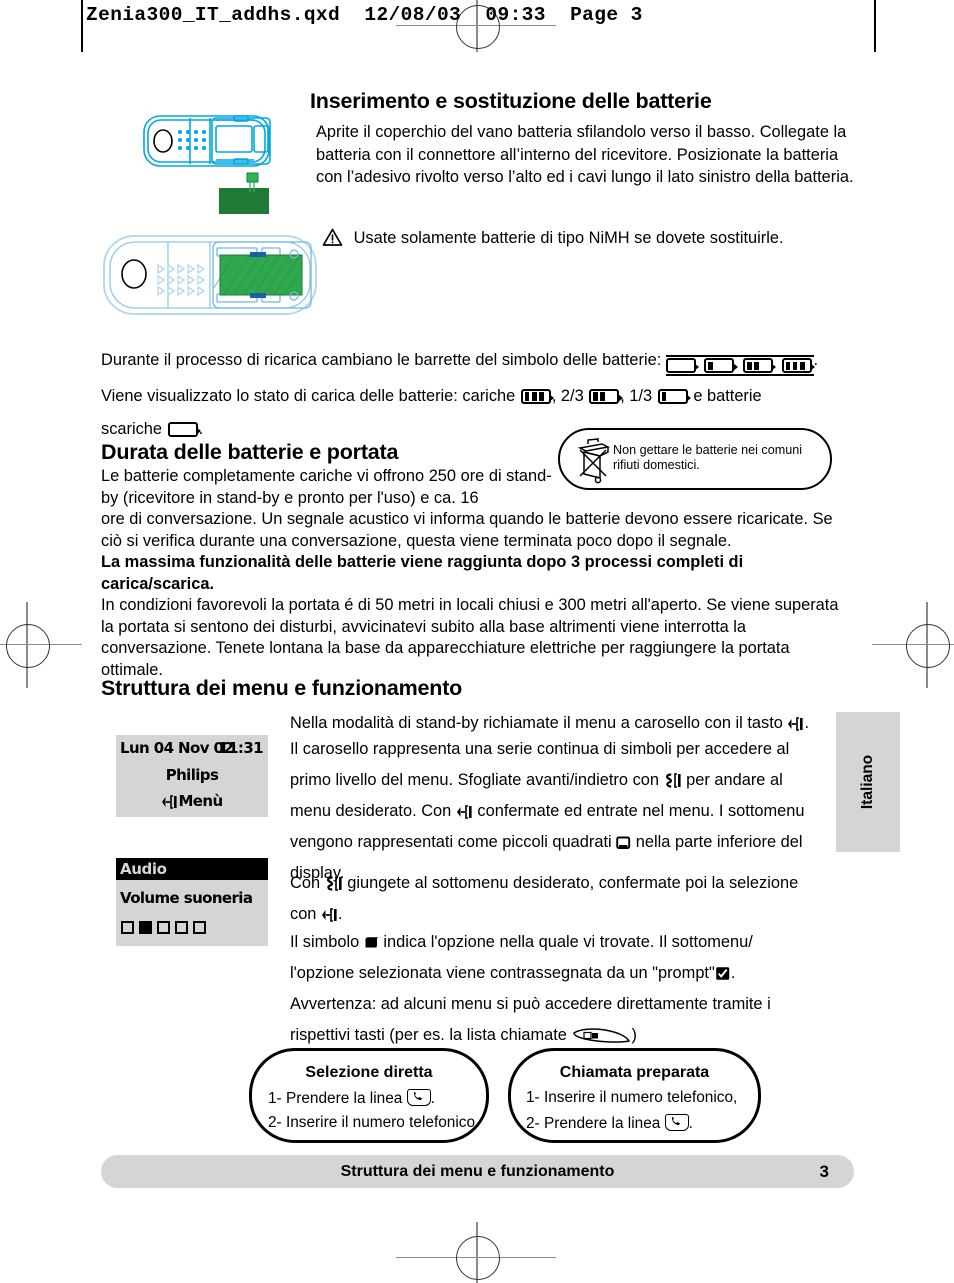 The height and width of the screenshot is (1283, 954). Describe the element at coordinates (868, 782) in the screenshot. I see `language-tab-italiano: Italiano` at that location.